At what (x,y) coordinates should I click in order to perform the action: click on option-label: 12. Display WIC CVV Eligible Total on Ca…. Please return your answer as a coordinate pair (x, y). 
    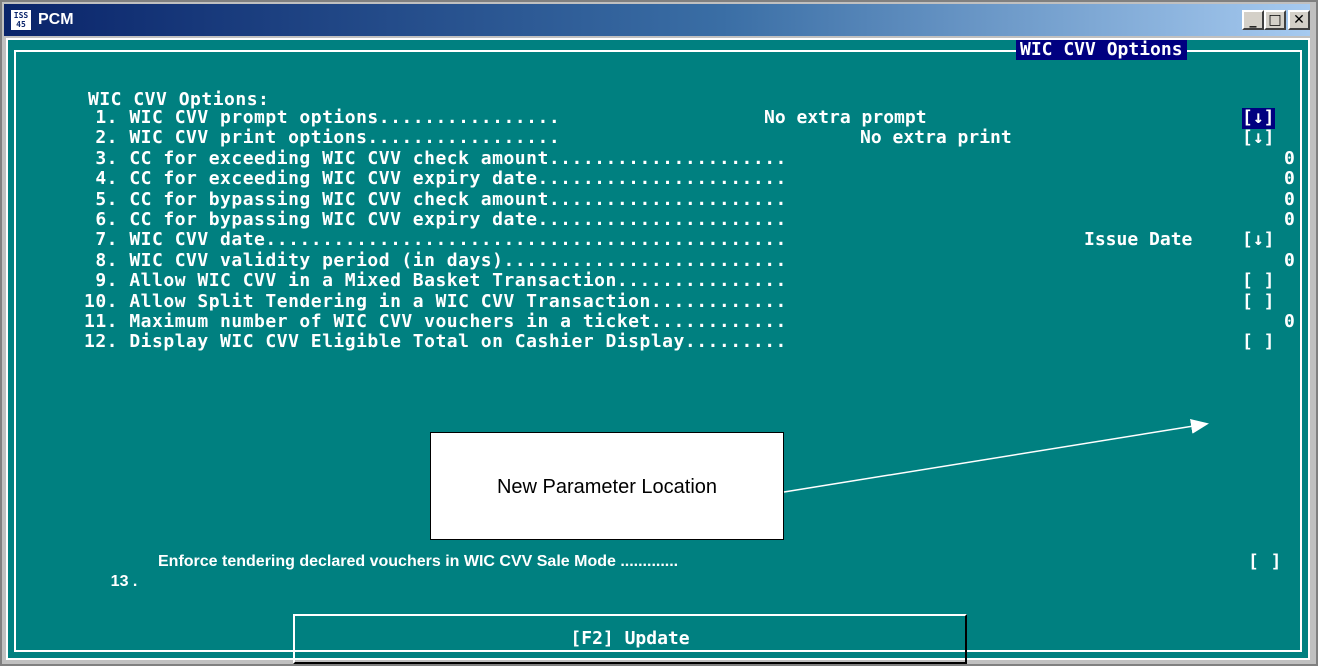
    Looking at the image, I should click on (435, 342).